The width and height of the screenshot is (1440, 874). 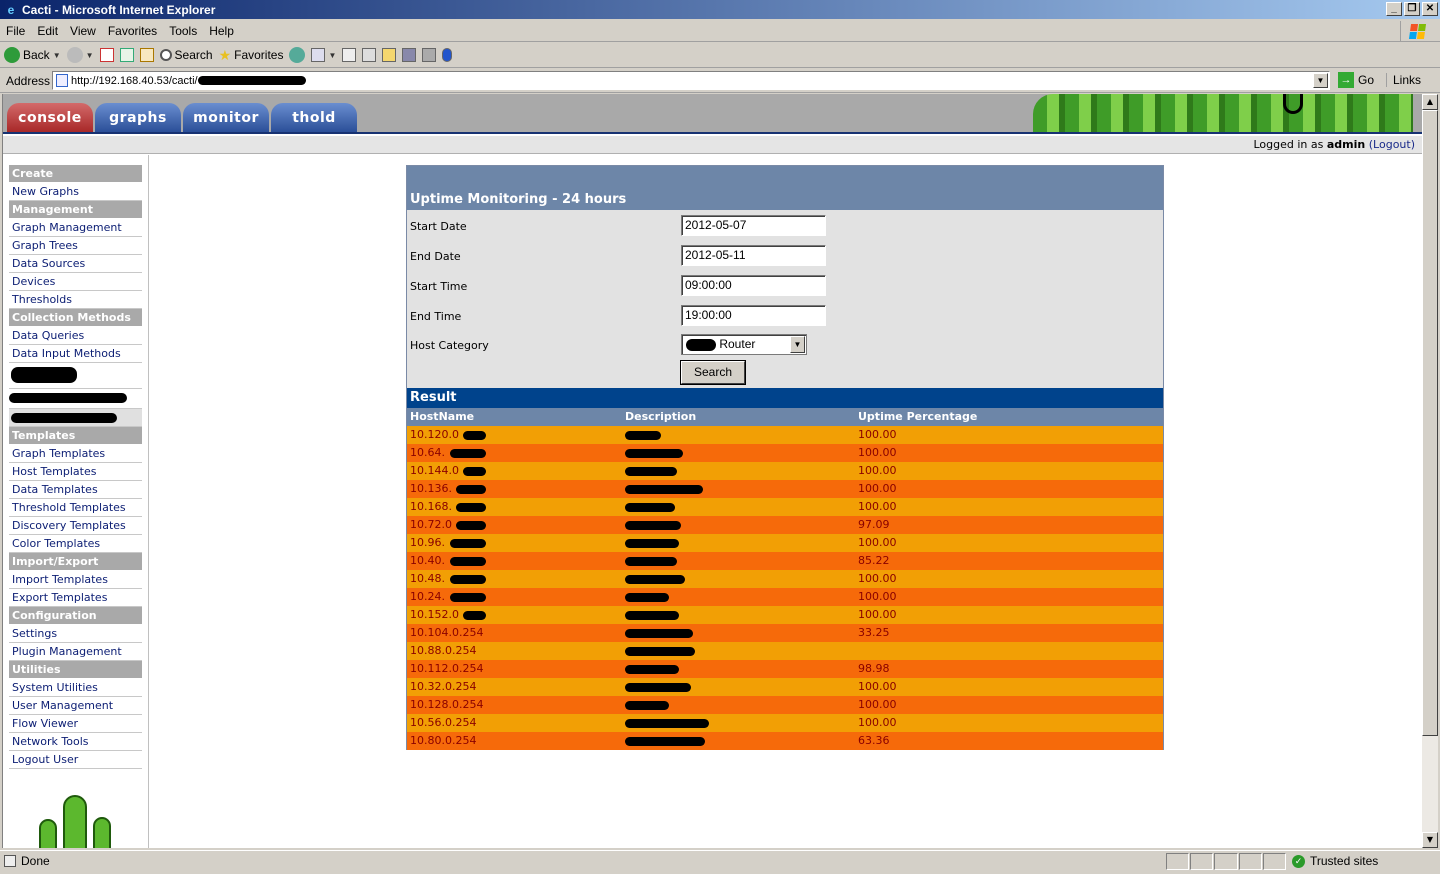 What do you see at coordinates (80, 55) in the screenshot?
I see `forward-button: ▼` at bounding box center [80, 55].